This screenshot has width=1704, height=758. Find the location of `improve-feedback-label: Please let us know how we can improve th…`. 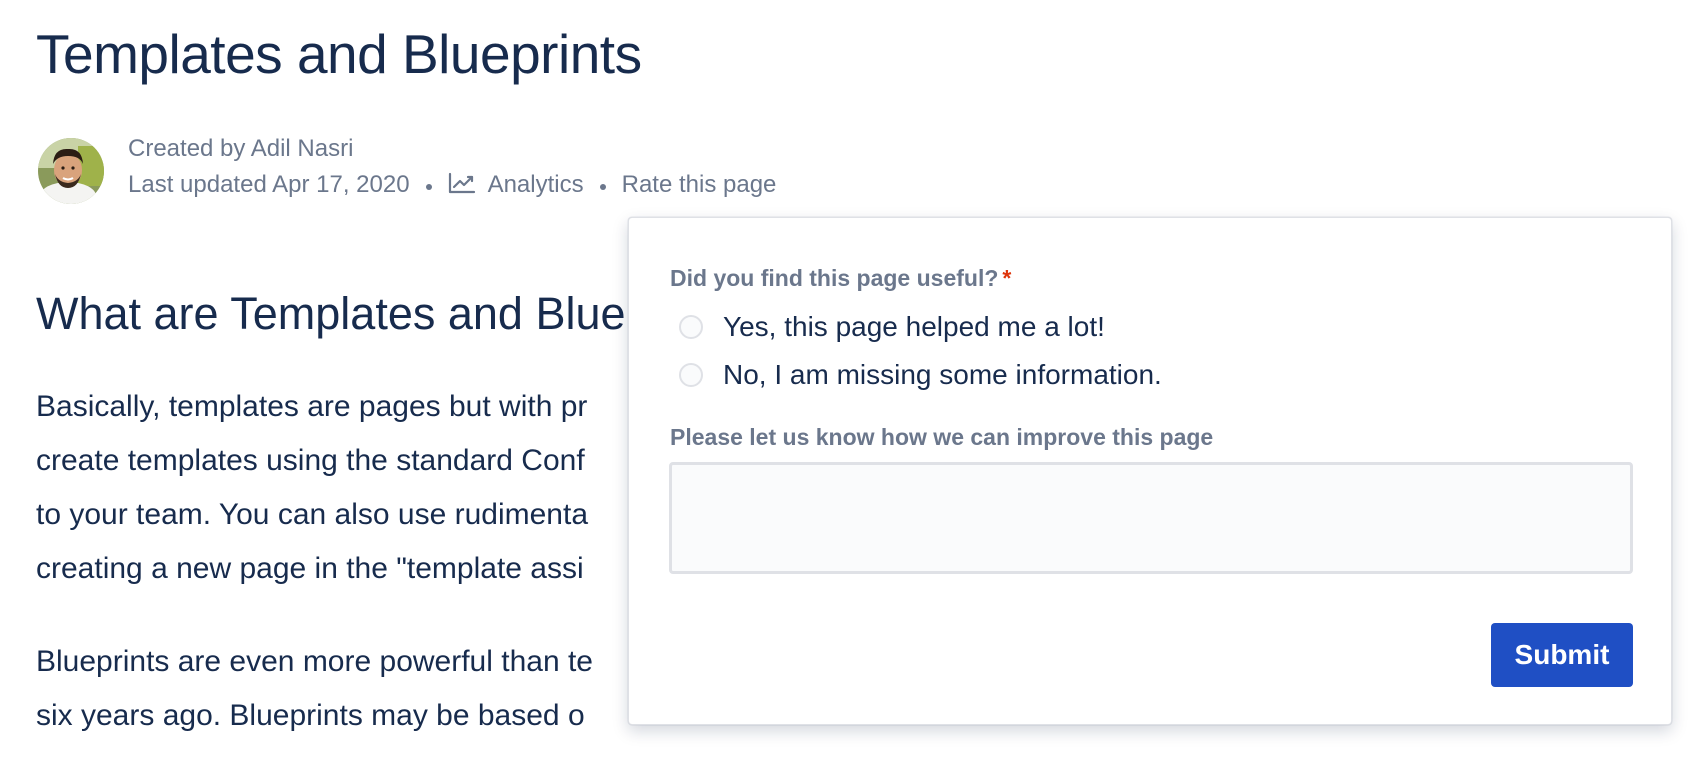

improve-feedback-label: Please let us know how we can improve th… is located at coordinates (942, 437).